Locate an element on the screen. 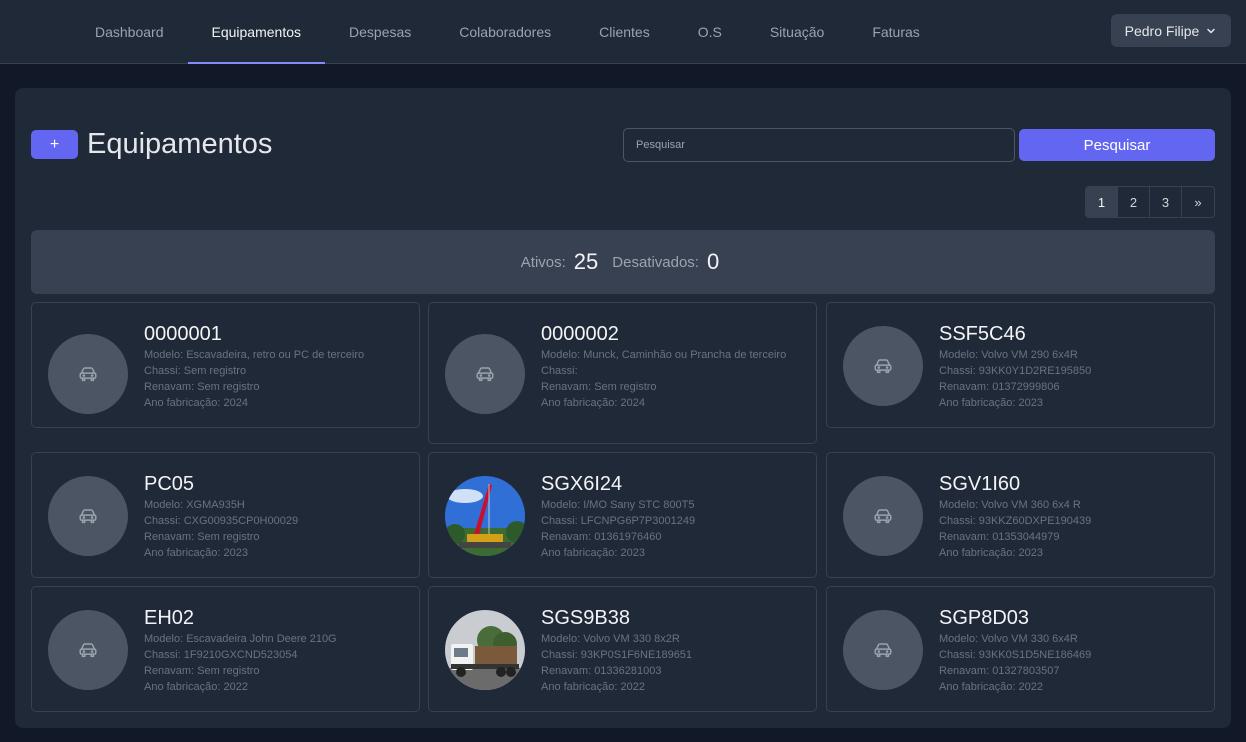 Image resolution: width=1246 pixels, height=742 pixels. nav-clientes: Clientes is located at coordinates (624, 31).